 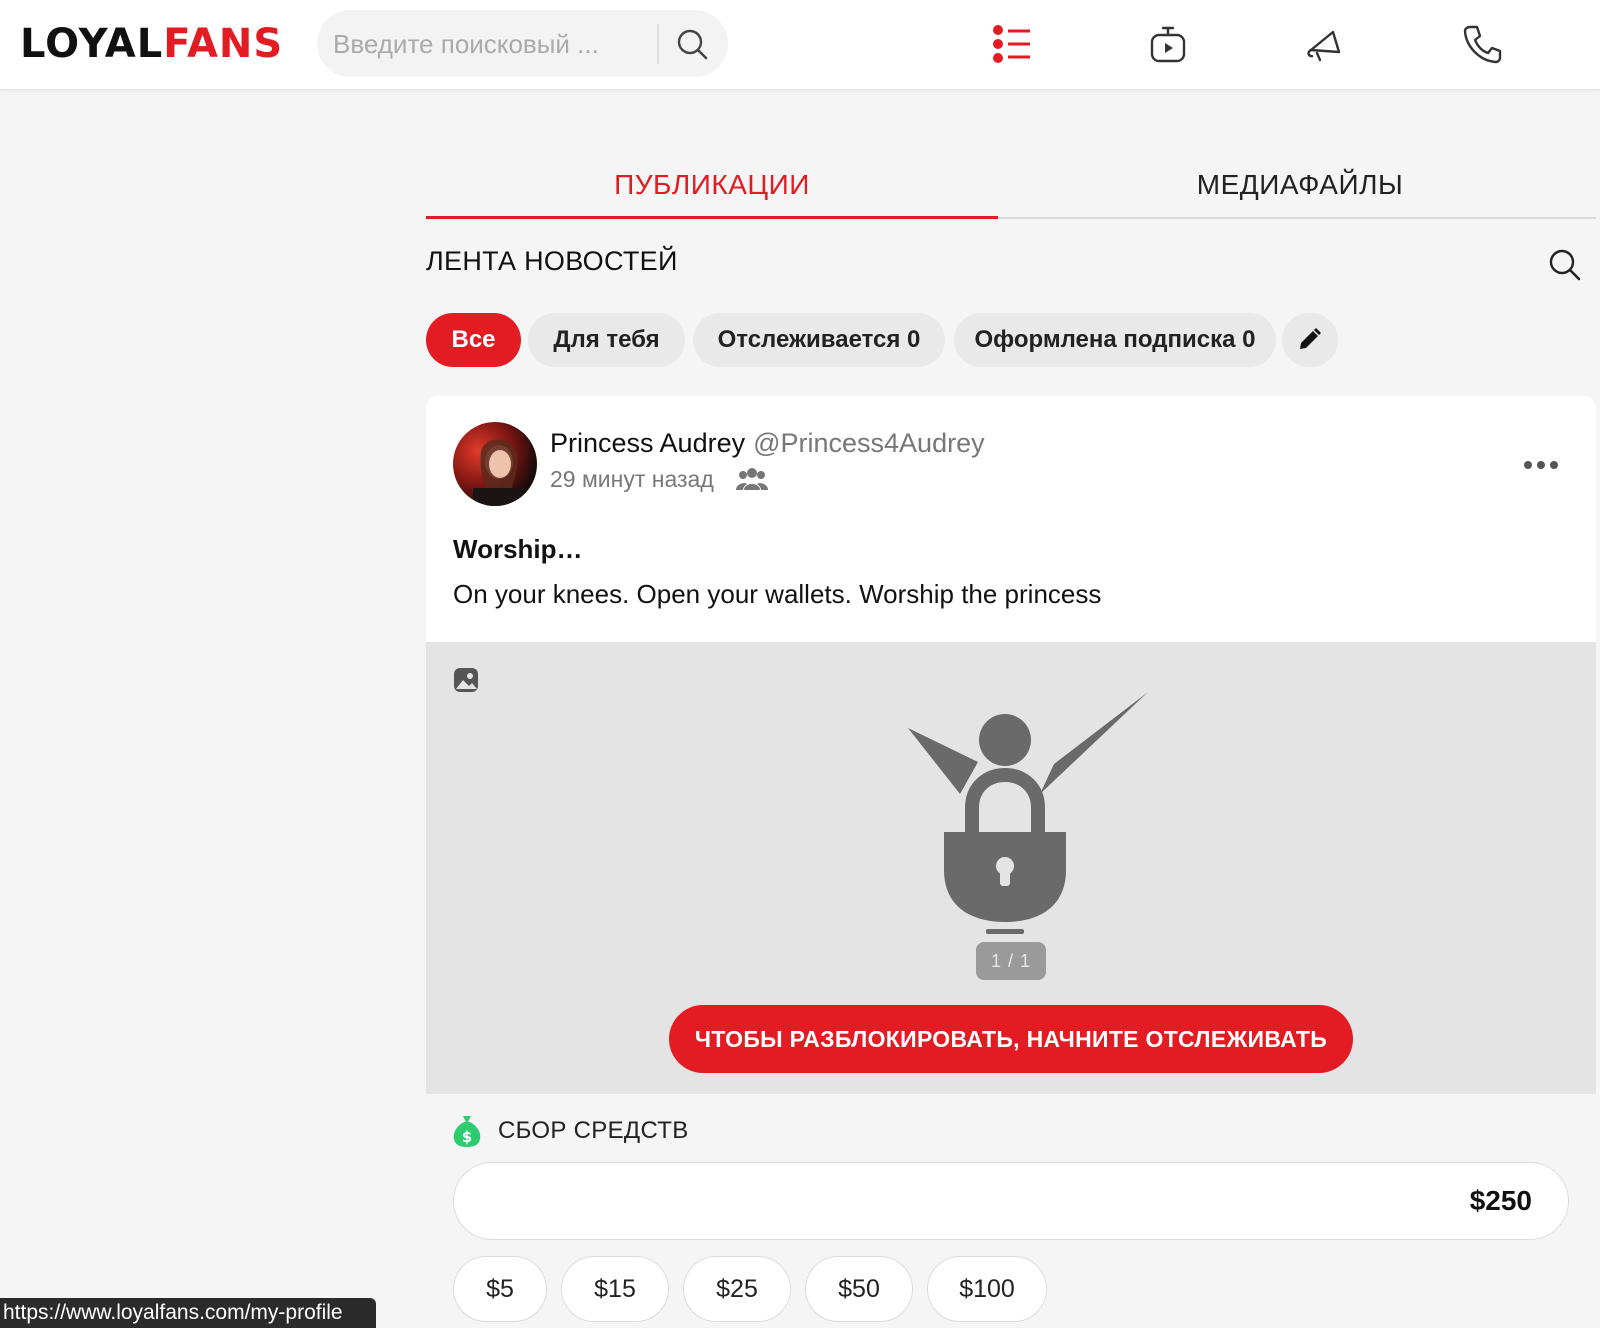 I want to click on megaphone-icon, so click(x=1325, y=44).